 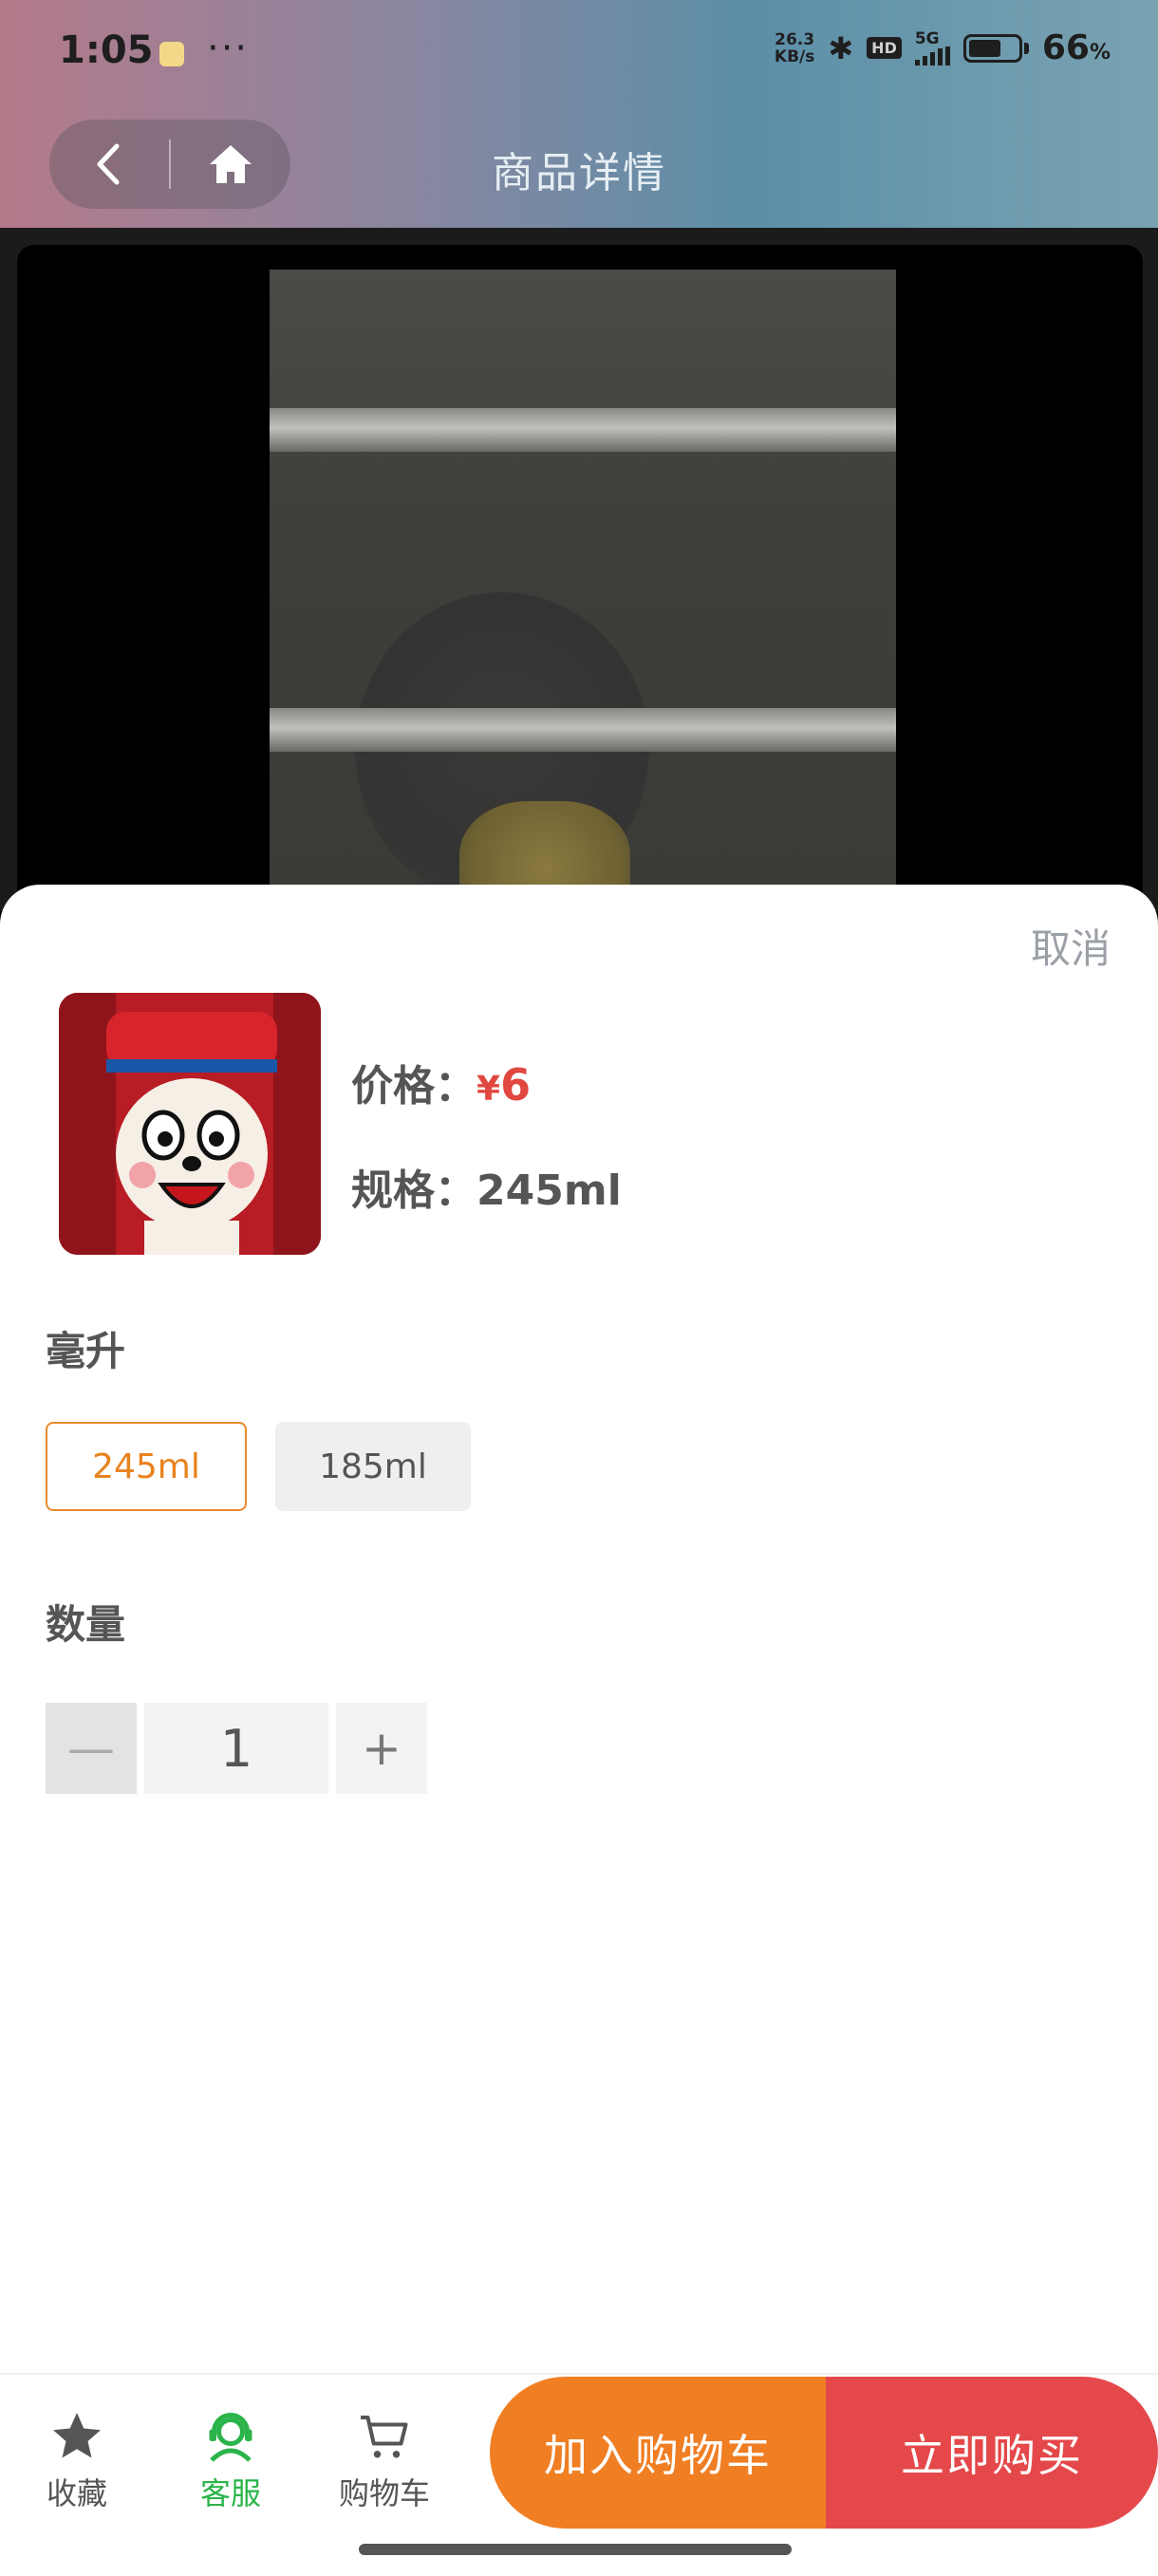 I want to click on video-hinge-bottom, so click(x=583, y=730).